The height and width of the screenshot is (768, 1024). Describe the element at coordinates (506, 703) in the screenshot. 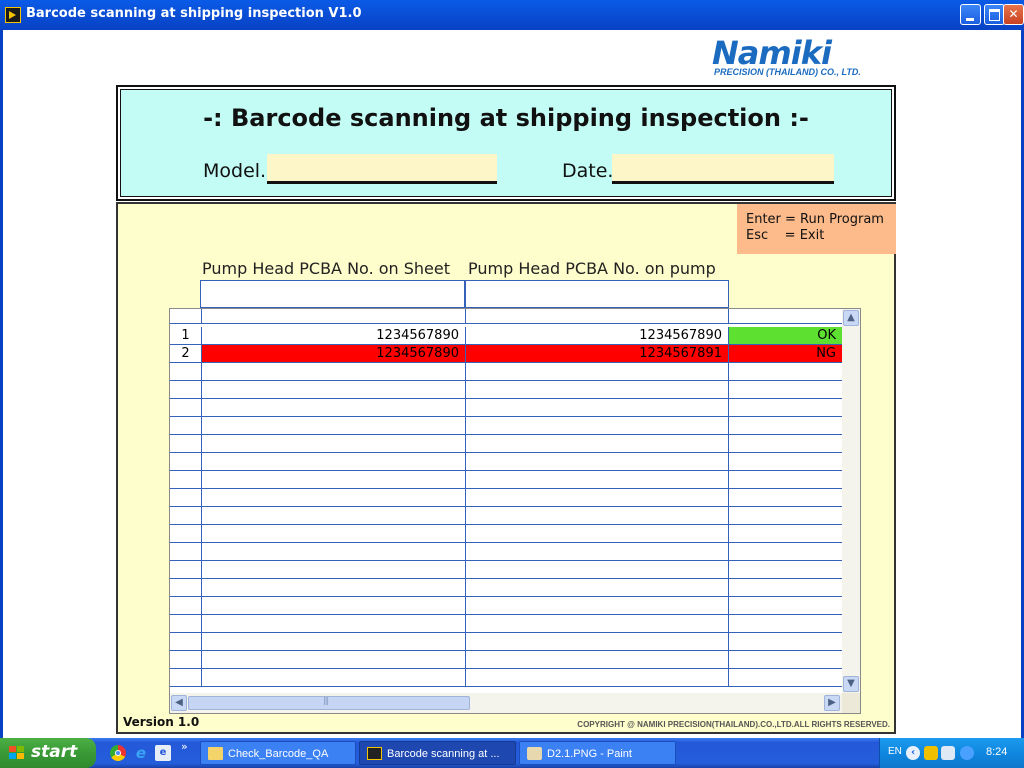

I see `horizontal-scrollbar: ◀ ▶` at that location.